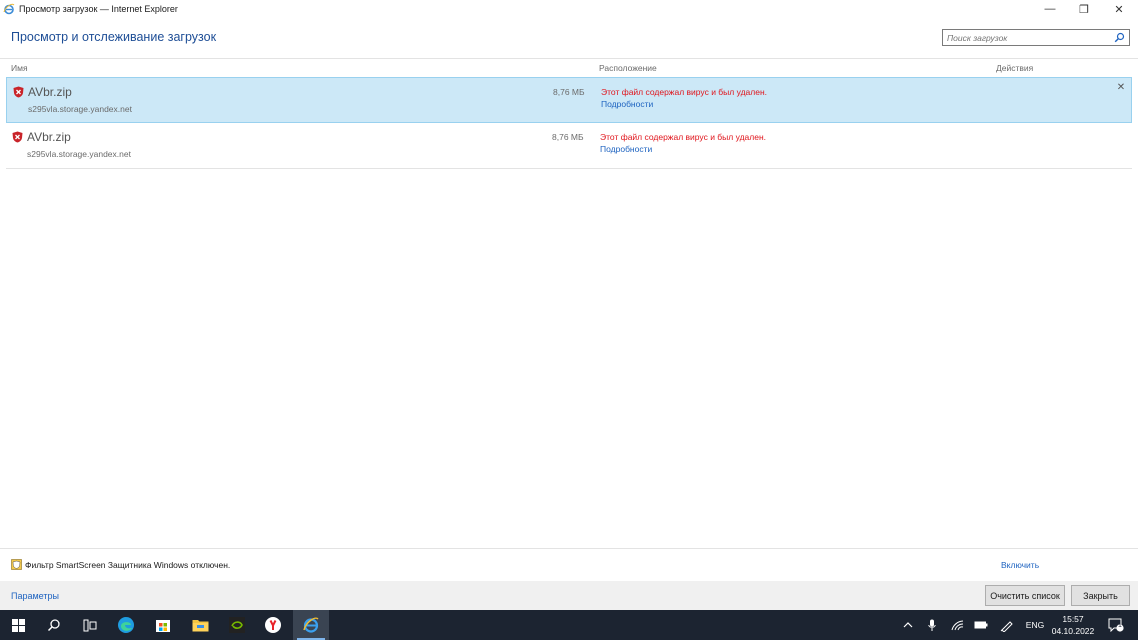  What do you see at coordinates (9, 9) in the screenshot?
I see `internet-explorer-icon` at bounding box center [9, 9].